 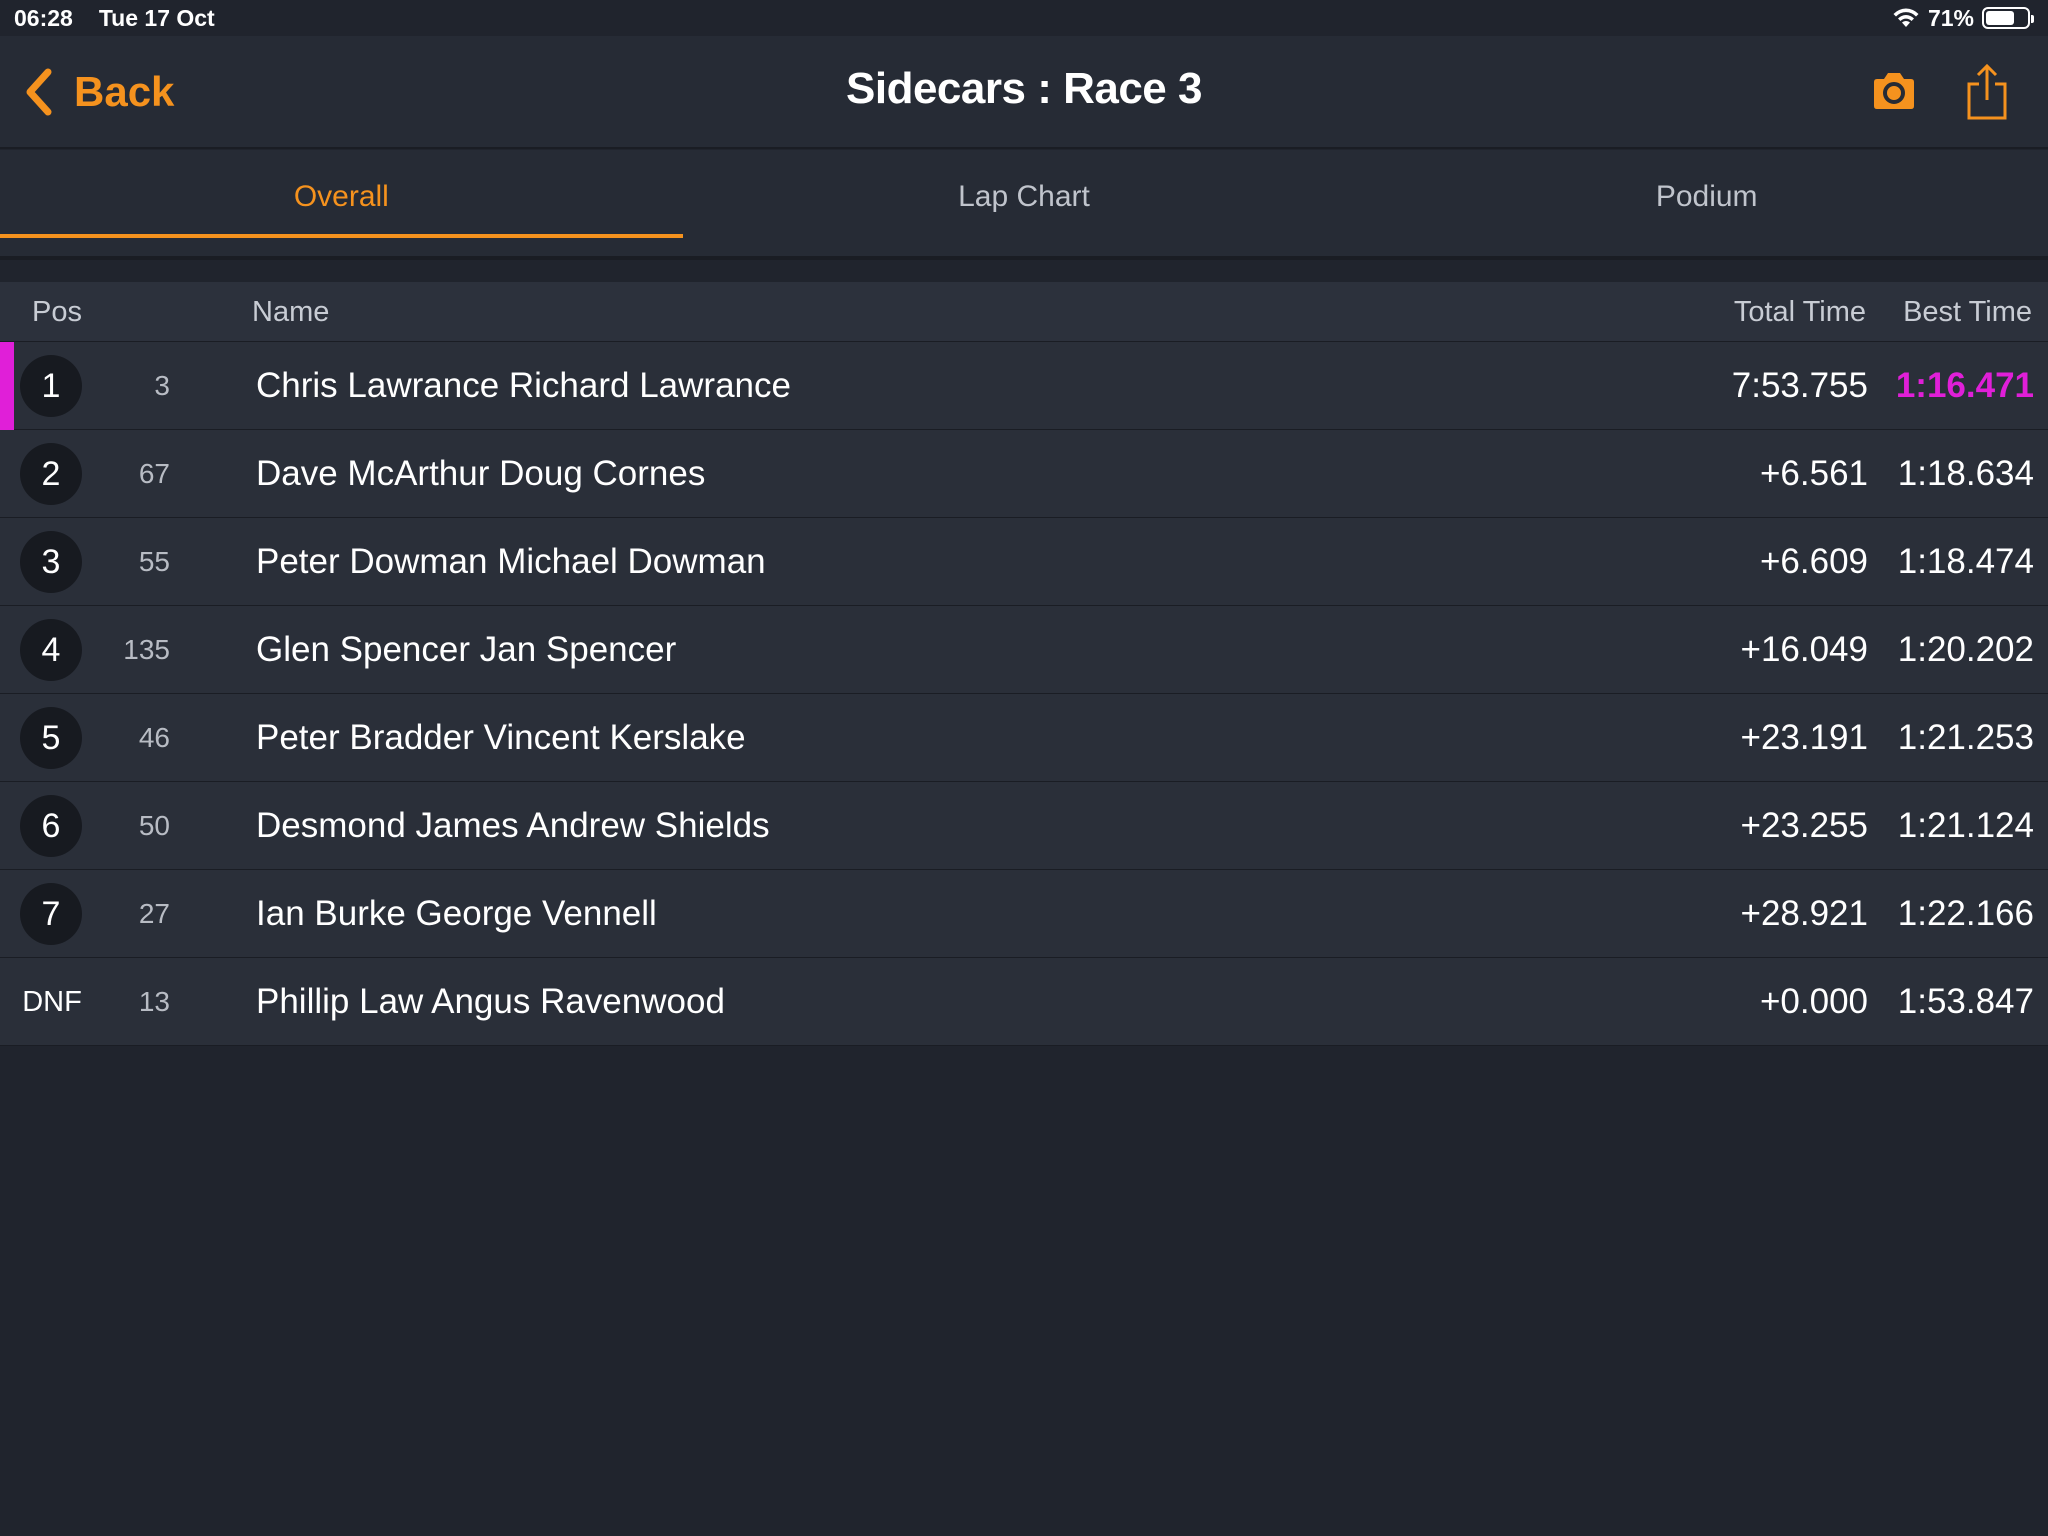 What do you see at coordinates (481, 473) in the screenshot?
I see `driver-name: Dave McArthur Doug Cornes` at bounding box center [481, 473].